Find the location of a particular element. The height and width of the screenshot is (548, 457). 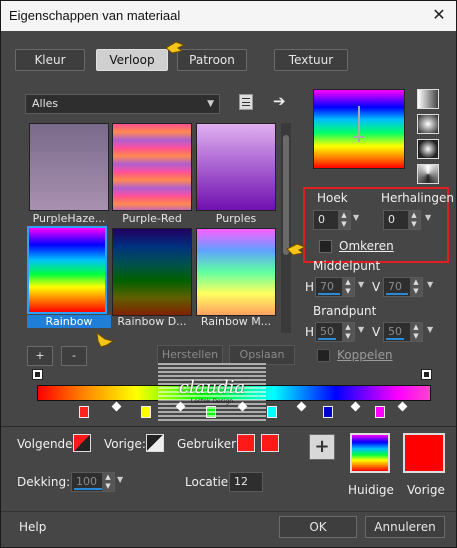

tab-gradient: Verloop is located at coordinates (132, 60).